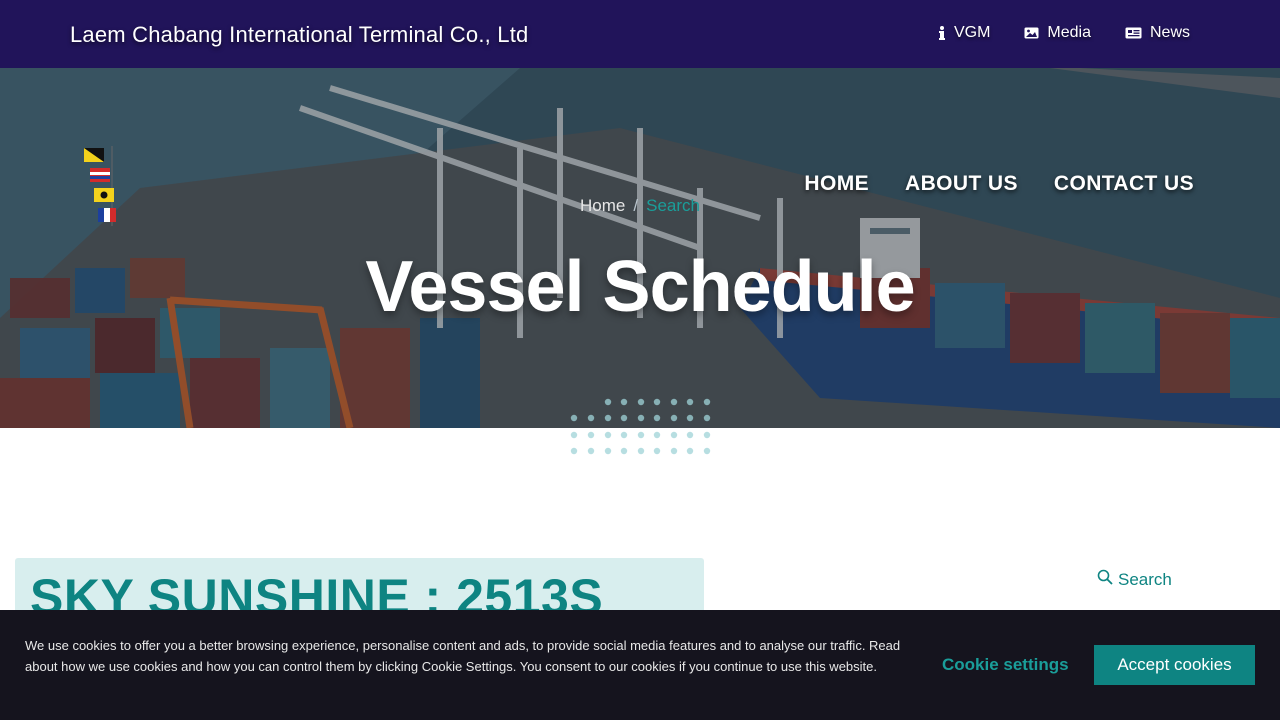  I want to click on nav-item-home: HOME, so click(836, 184).